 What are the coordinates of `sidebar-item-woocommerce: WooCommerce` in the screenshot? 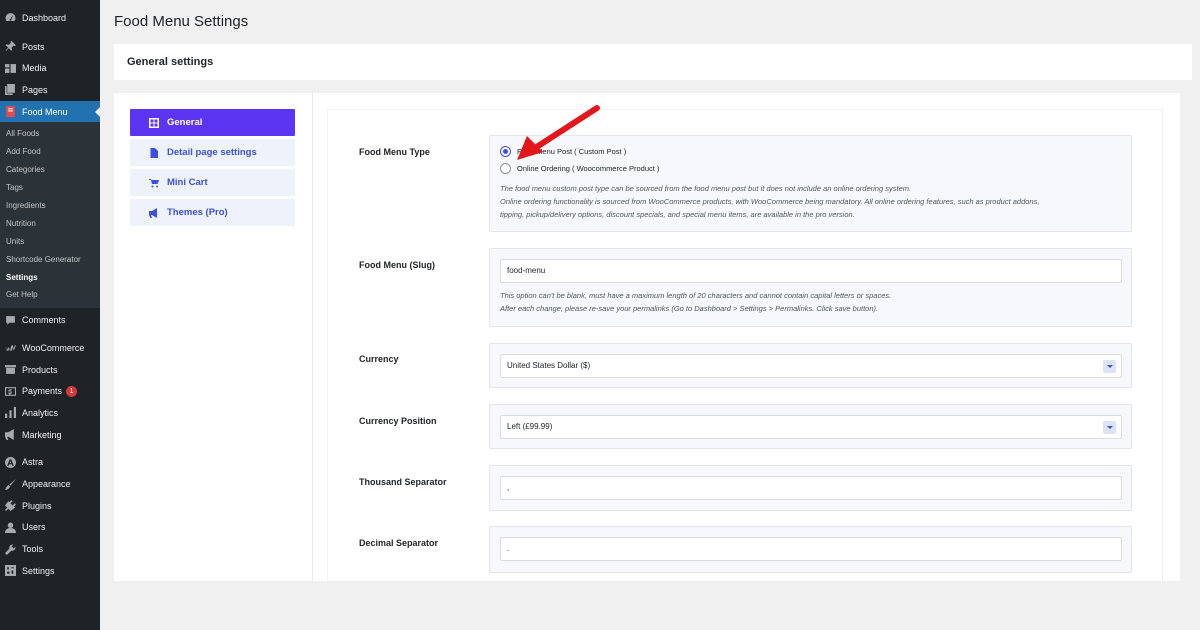 It's located at (50, 348).